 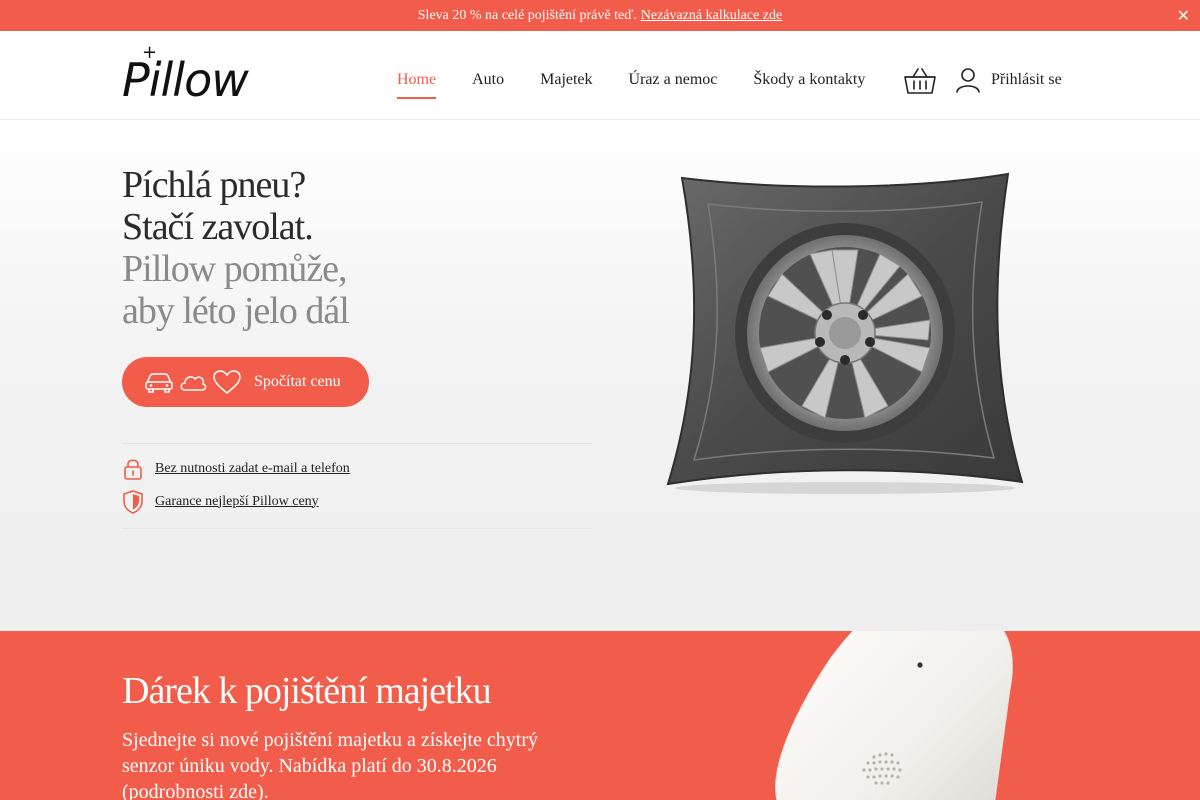 What do you see at coordinates (809, 85) in the screenshot?
I see `nav-skody-a-kontakty: Škody a kontakty` at bounding box center [809, 85].